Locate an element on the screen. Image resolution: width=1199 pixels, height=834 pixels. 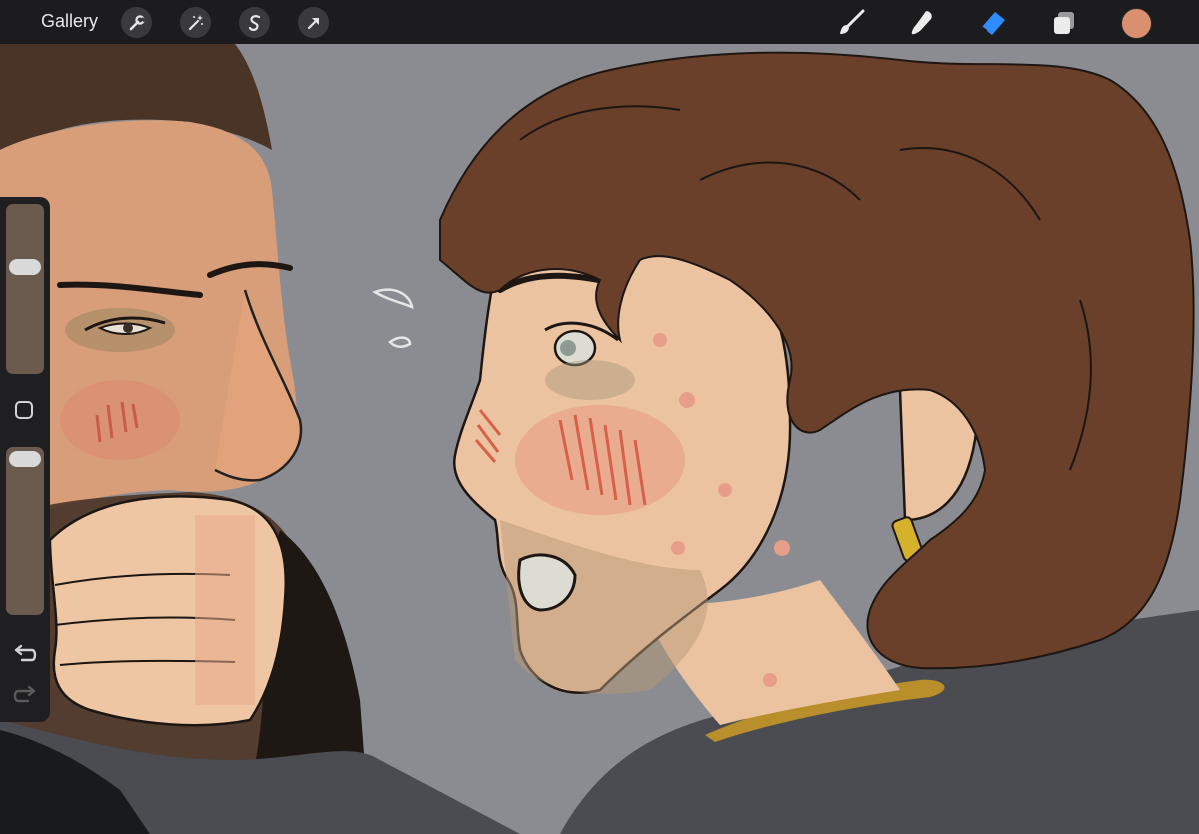
smudge-tool-button is located at coordinates (922, 23).